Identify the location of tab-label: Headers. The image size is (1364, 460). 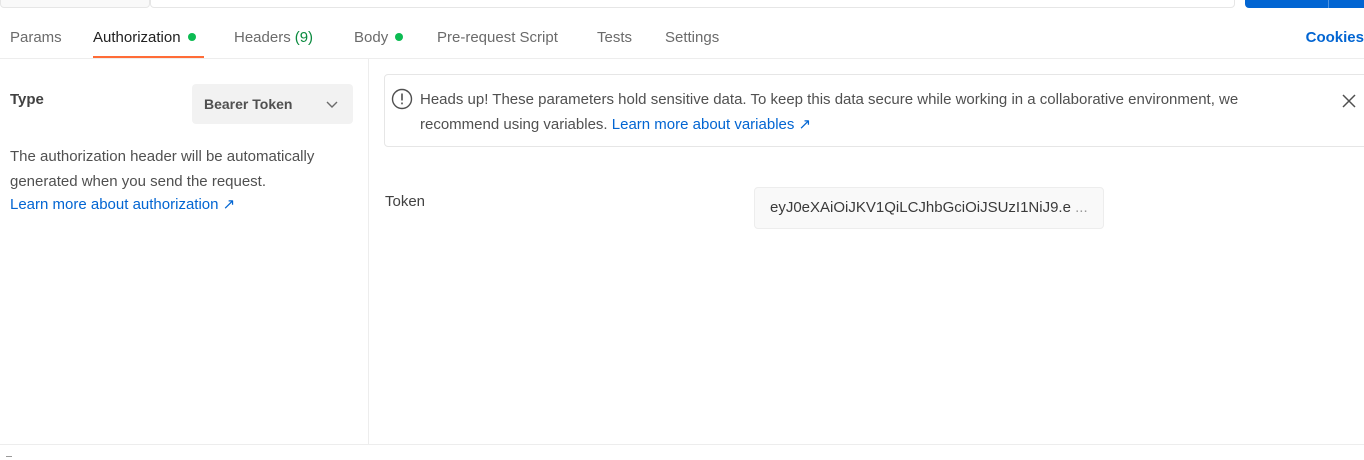
(262, 37).